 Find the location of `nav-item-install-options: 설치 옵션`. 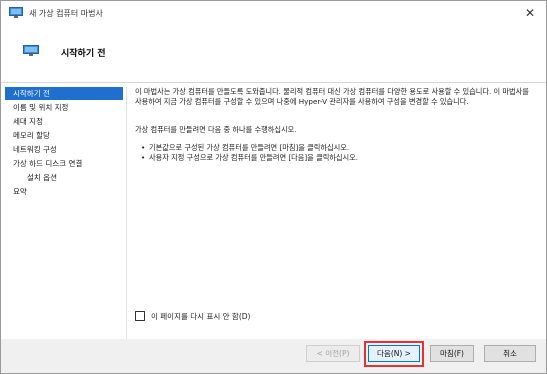

nav-item-install-options: 설치 옵션 is located at coordinates (64, 177).